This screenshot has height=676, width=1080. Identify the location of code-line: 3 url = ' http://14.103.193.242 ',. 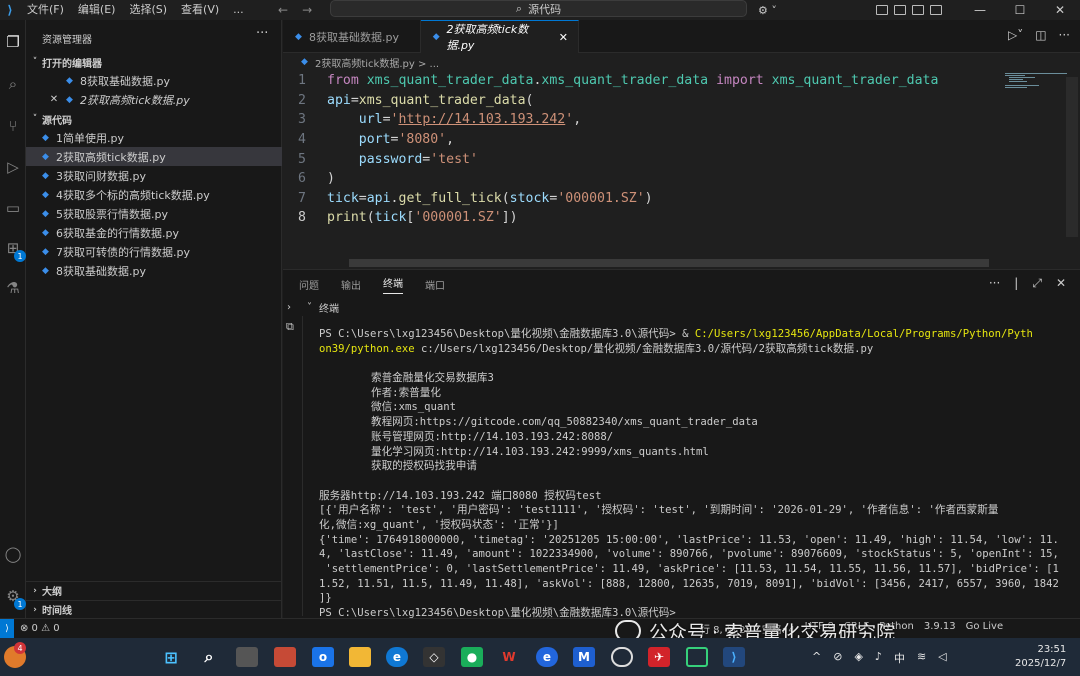
(638, 120).